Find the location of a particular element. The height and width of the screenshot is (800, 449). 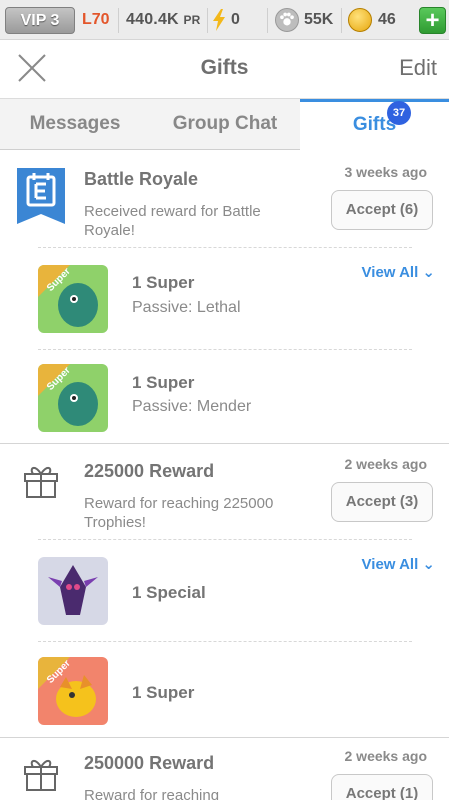

status-bar: VIP 3 L70 440.4K PR 0 55K 46 + is located at coordinates (224, 20).